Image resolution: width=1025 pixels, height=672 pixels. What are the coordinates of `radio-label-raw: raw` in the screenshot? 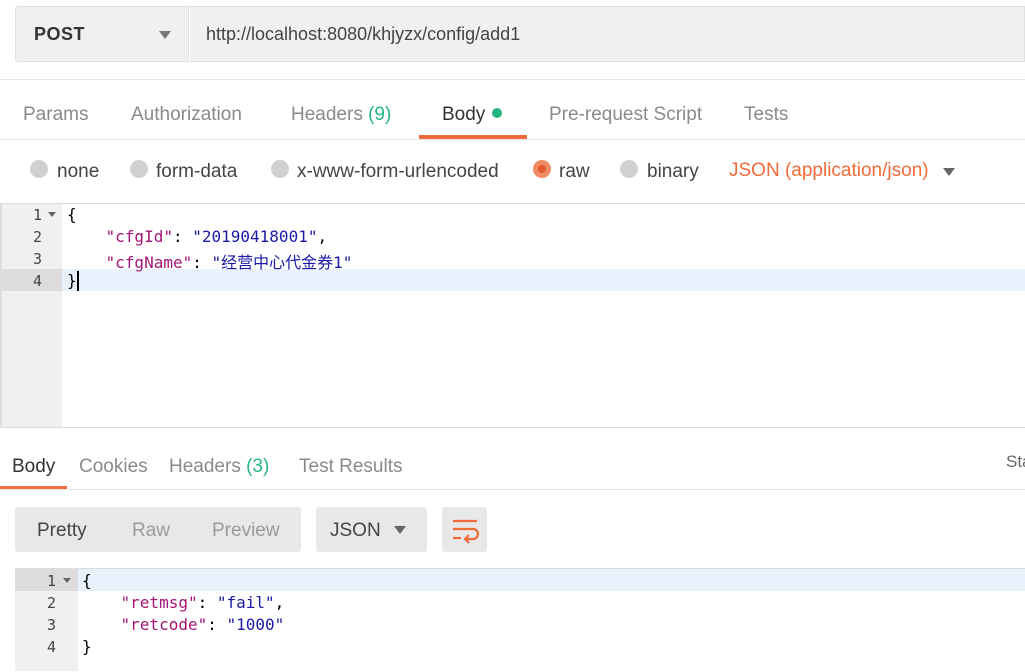 It's located at (574, 171).